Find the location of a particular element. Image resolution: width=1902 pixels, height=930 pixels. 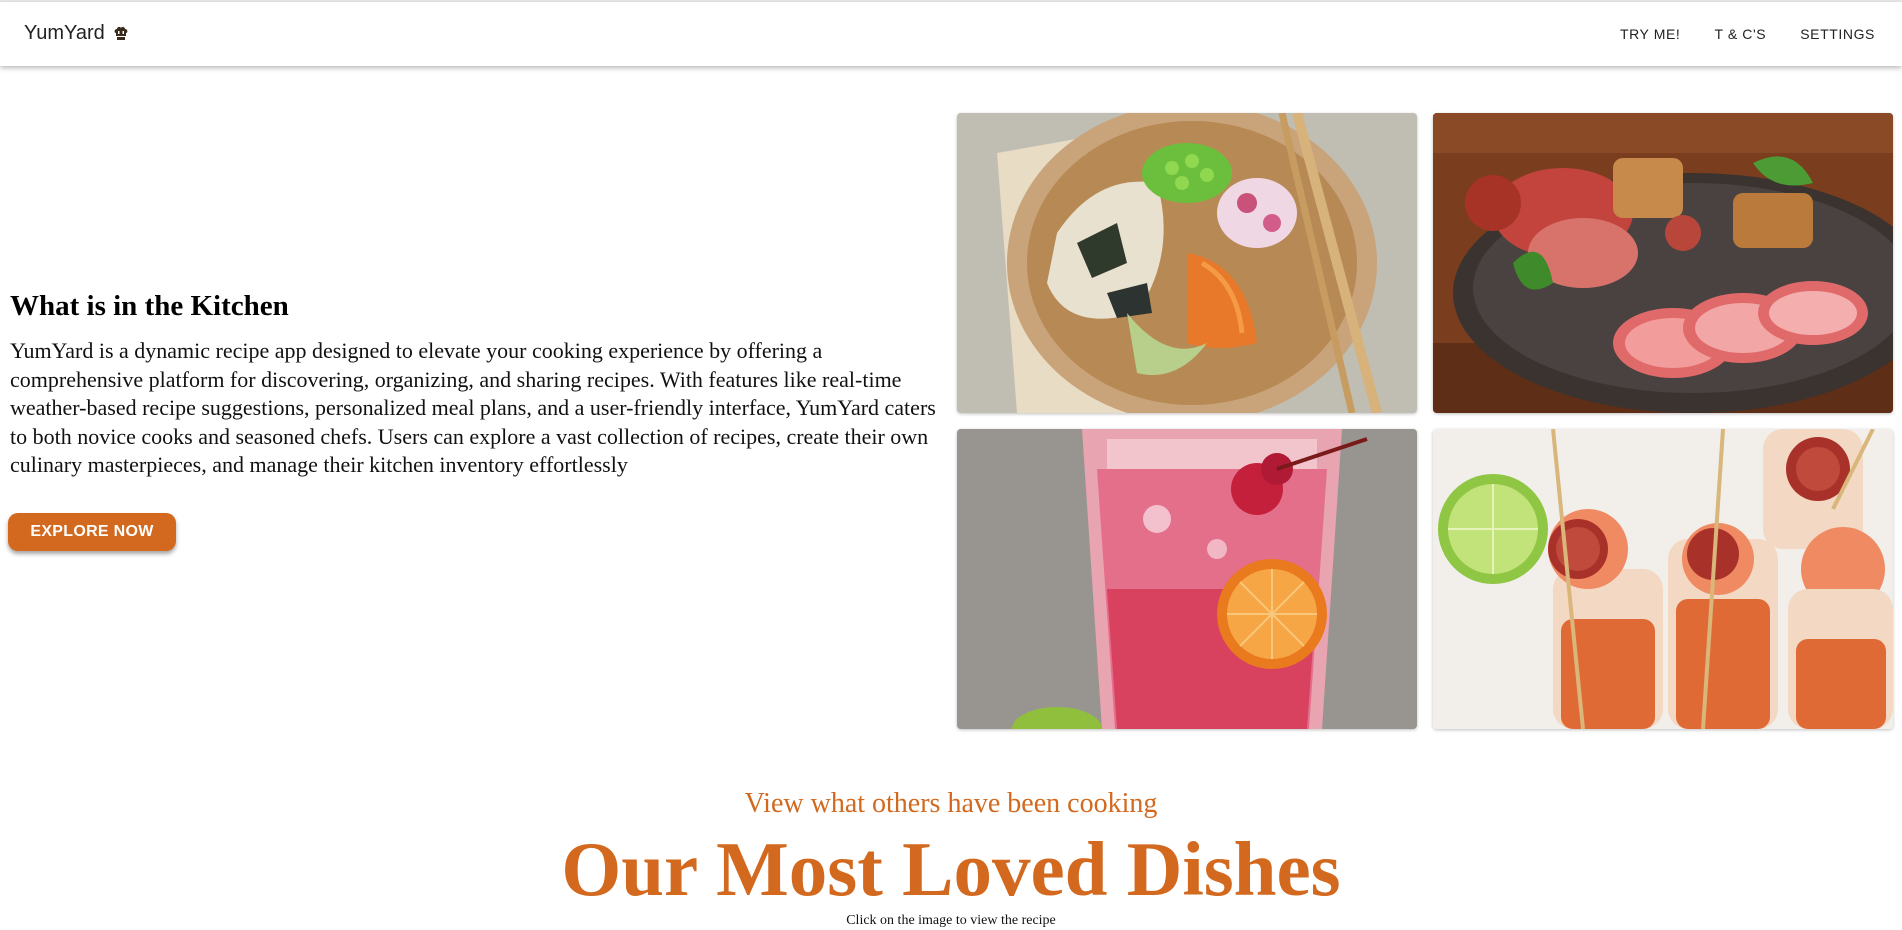

loved-subtitle: View what others have been cooking is located at coordinates (951, 803).